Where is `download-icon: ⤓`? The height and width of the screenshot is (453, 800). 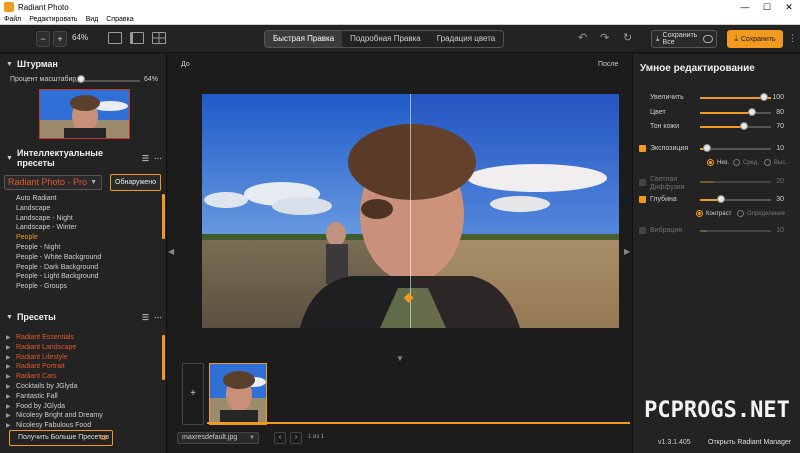
download-icon: ⤓ is located at coordinates (658, 38).